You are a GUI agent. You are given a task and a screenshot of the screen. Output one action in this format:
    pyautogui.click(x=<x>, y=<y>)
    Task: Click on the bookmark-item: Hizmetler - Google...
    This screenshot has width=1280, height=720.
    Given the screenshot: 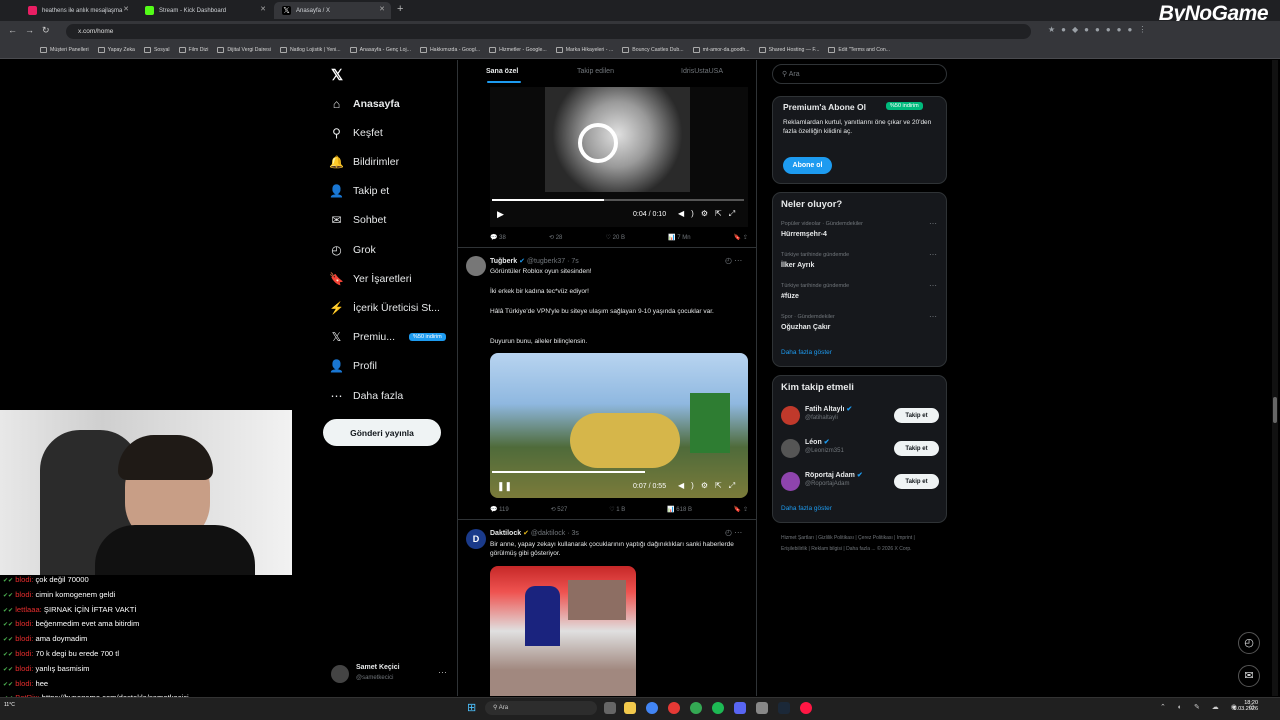 What is the action you would take?
    pyautogui.click(x=518, y=50)
    